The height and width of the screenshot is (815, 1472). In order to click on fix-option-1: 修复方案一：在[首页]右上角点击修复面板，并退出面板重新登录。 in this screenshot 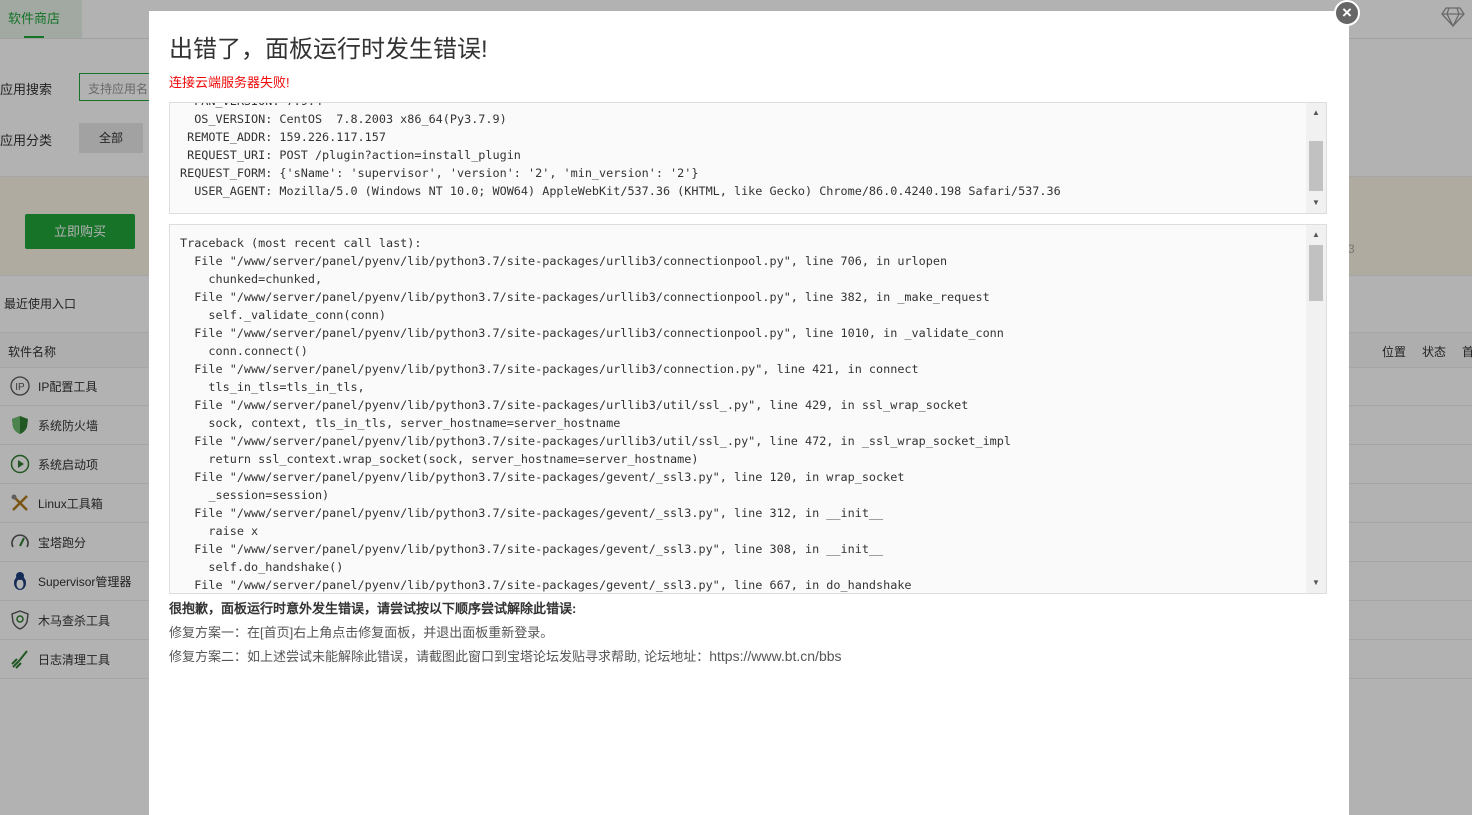, I will do `click(361, 632)`.